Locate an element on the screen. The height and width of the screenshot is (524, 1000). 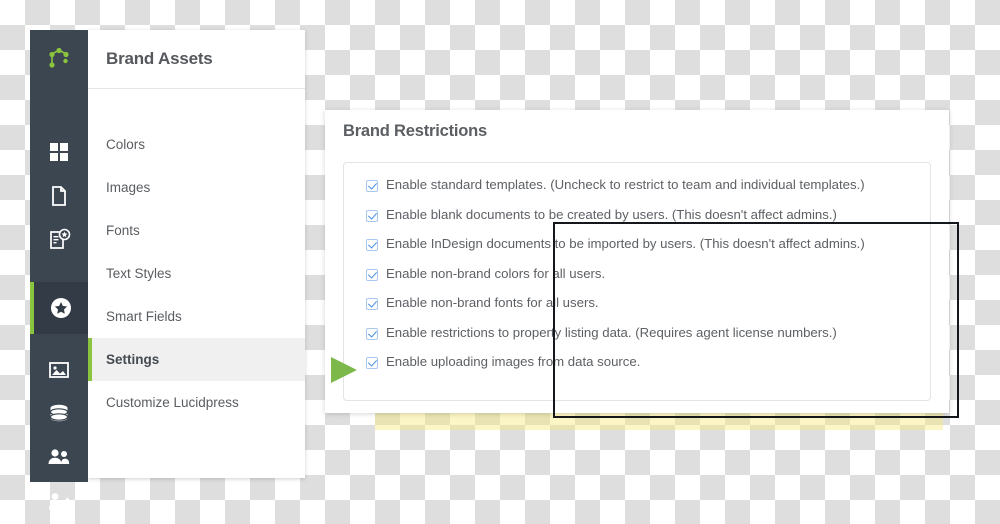
nav-header: Brand Assets is located at coordinates (196, 59).